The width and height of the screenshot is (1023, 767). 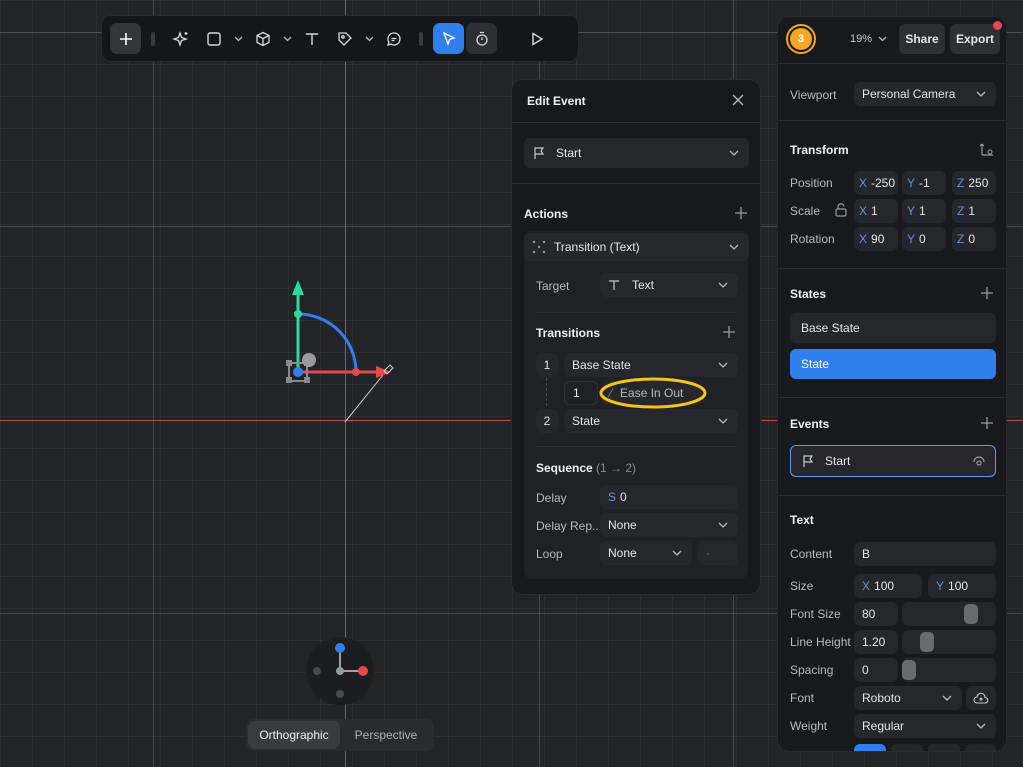 What do you see at coordinates (819, 150) in the screenshot?
I see `transform-heading: Transform` at bounding box center [819, 150].